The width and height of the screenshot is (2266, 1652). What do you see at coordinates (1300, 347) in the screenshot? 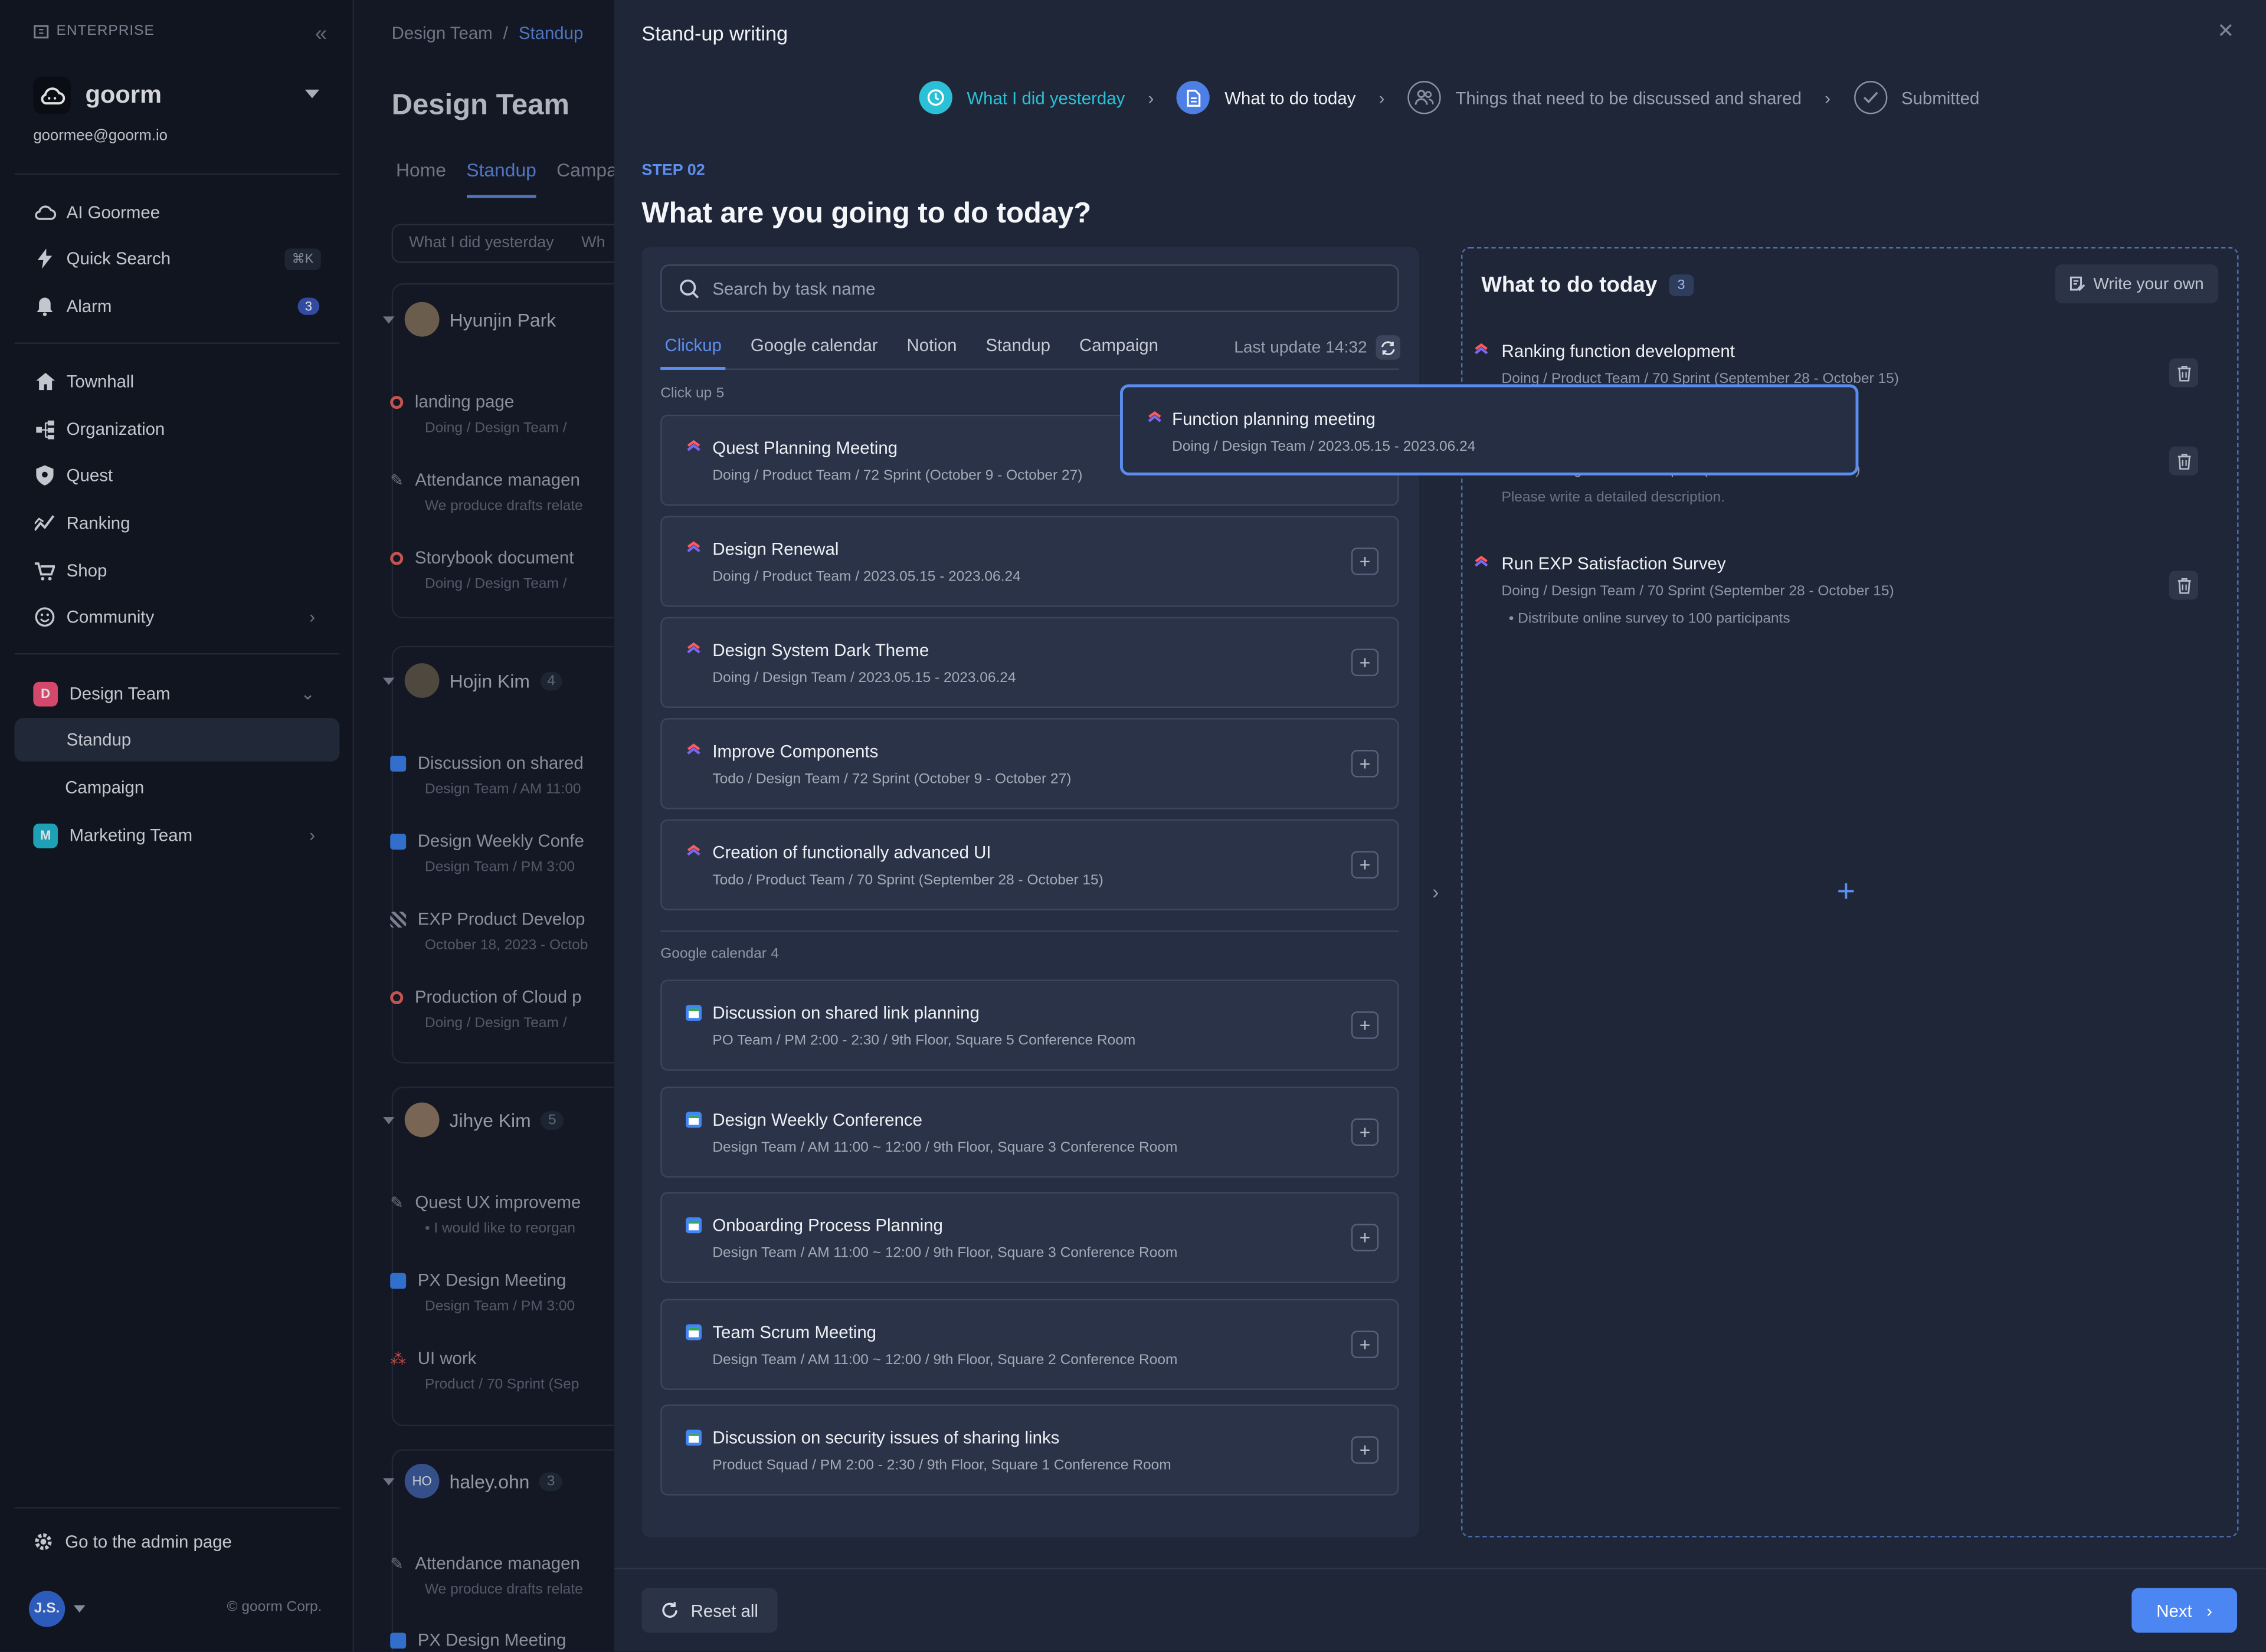
I see `last-update-text: Last update 14:32` at bounding box center [1300, 347].